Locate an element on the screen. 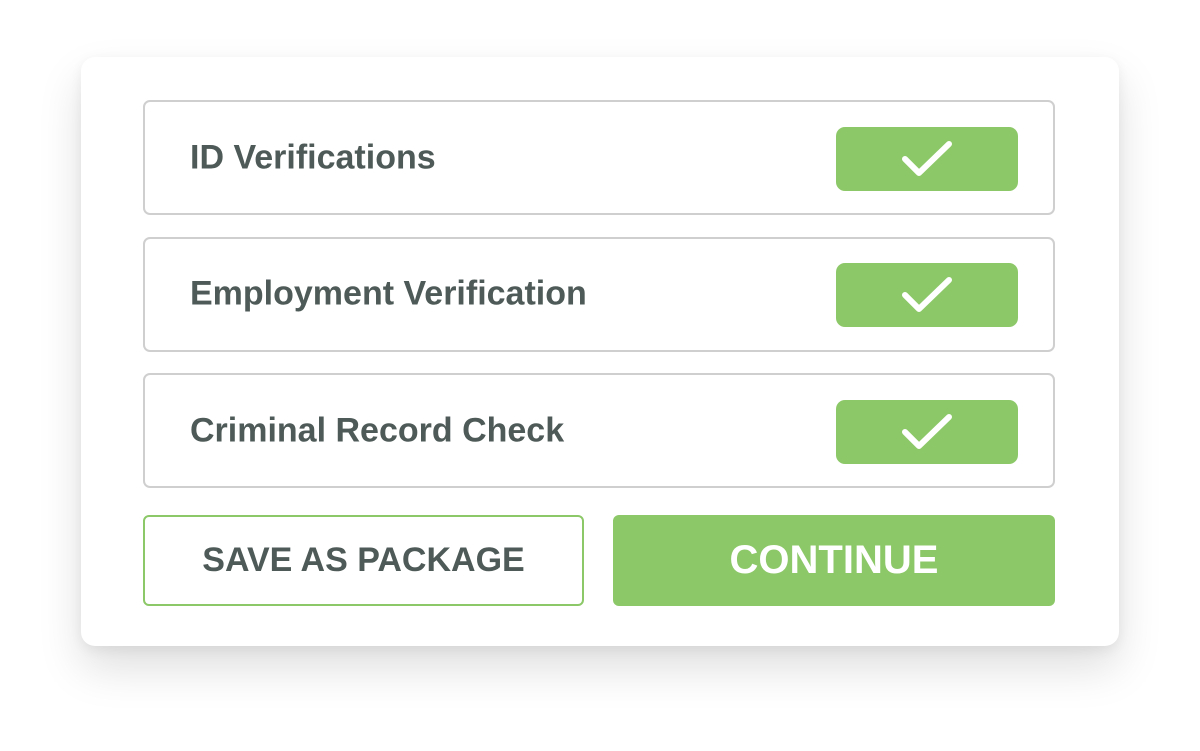 The image size is (1200, 751). save-as-package-button: SAVE AS PACKAGE is located at coordinates (363, 560).